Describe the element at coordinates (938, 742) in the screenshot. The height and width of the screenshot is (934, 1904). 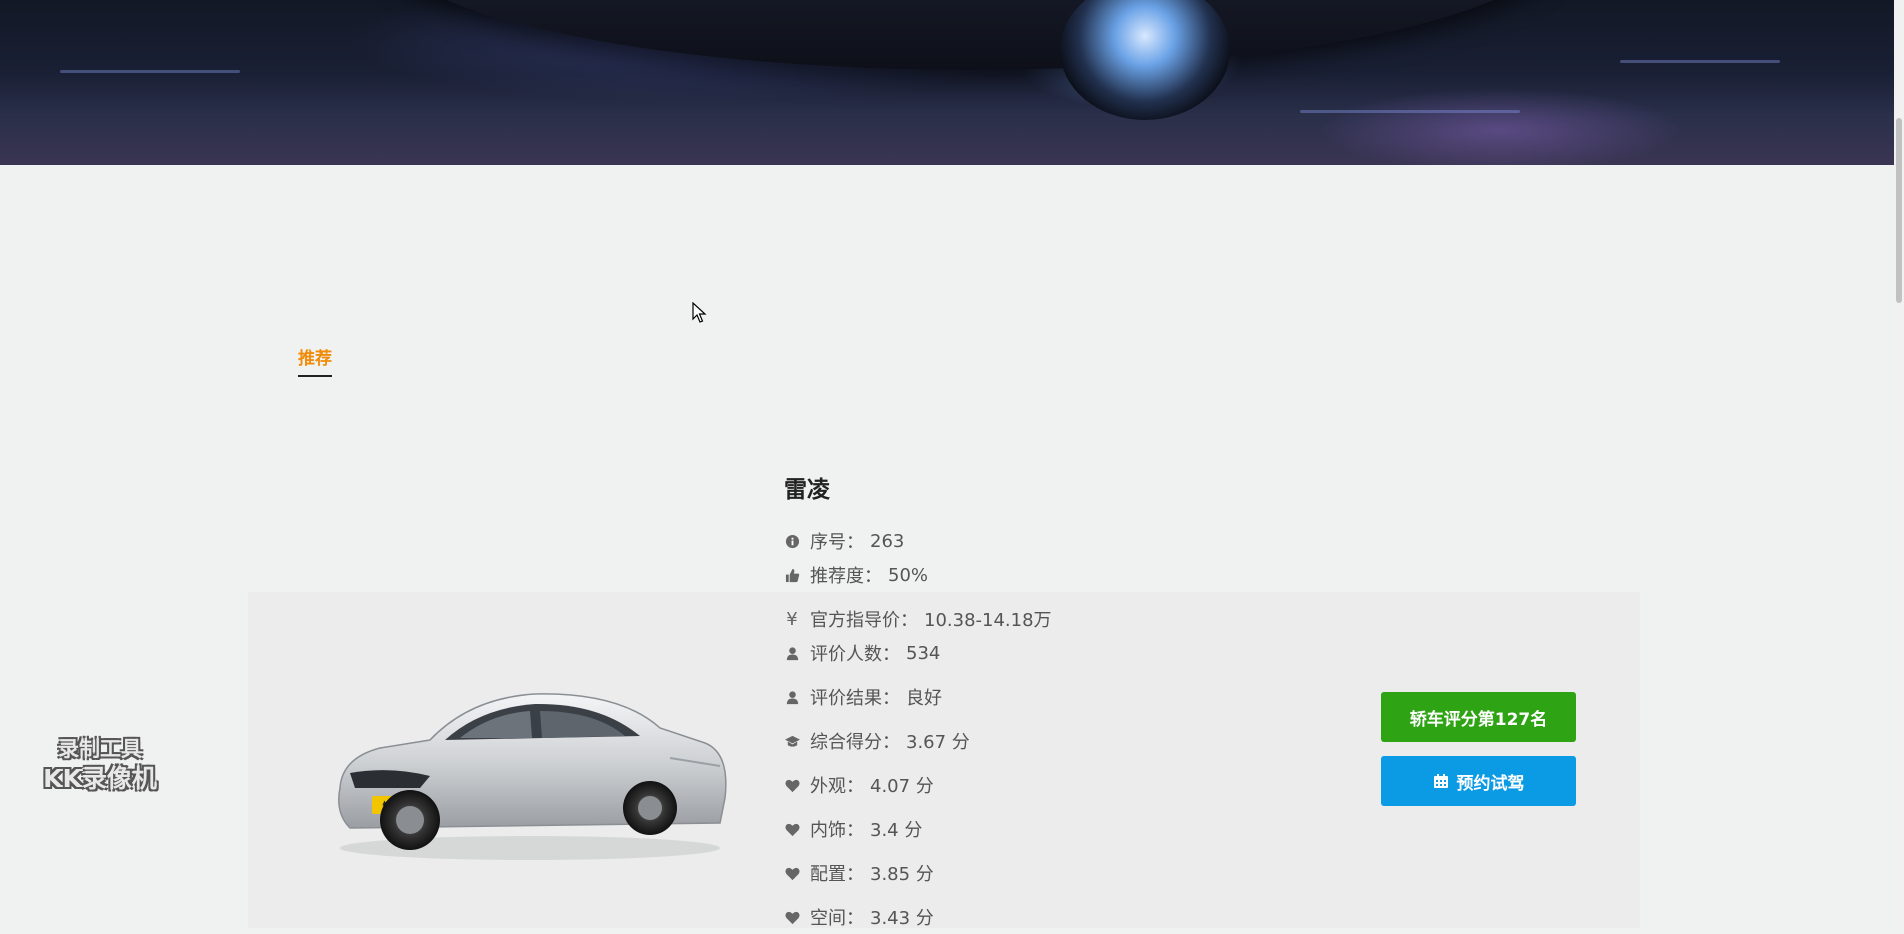
I see `field-value: 3.67 分` at that location.